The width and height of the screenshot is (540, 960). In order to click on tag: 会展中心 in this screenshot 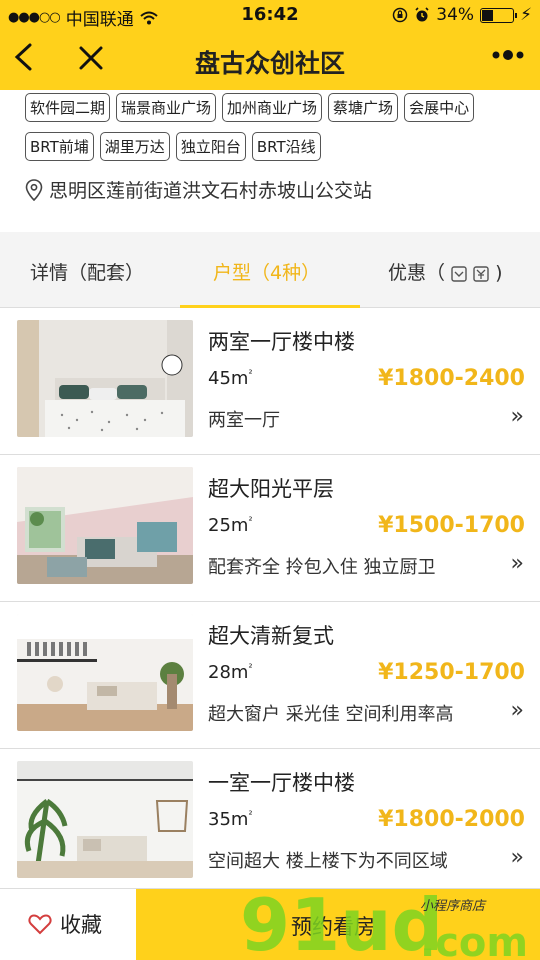, I will do `click(439, 107)`.